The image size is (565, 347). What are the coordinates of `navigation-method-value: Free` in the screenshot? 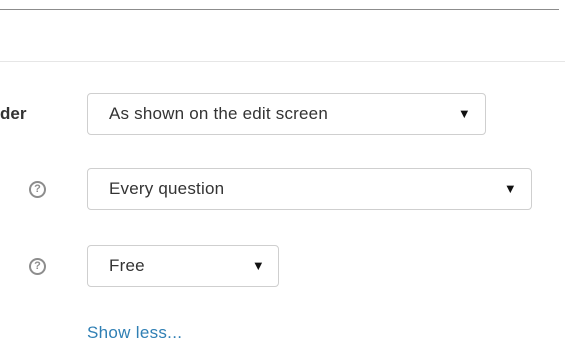 It's located at (127, 265).